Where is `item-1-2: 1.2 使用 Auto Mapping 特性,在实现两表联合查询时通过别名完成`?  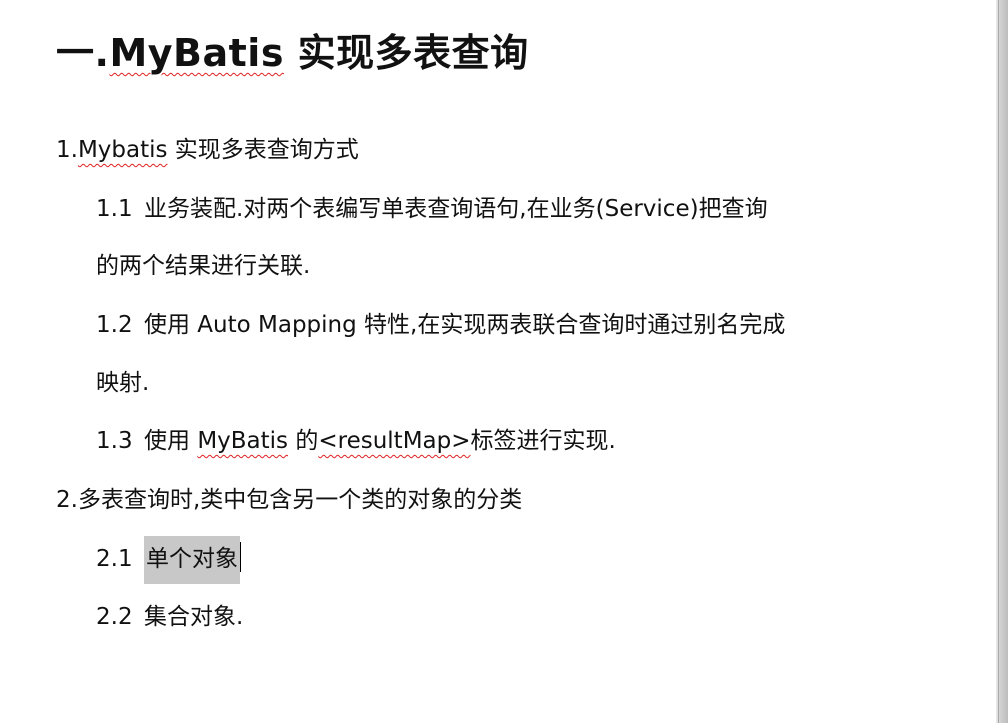 item-1-2: 1.2 使用 Auto Mapping 特性,在实现两表联合查询时通过别名完成 is located at coordinates (440, 325).